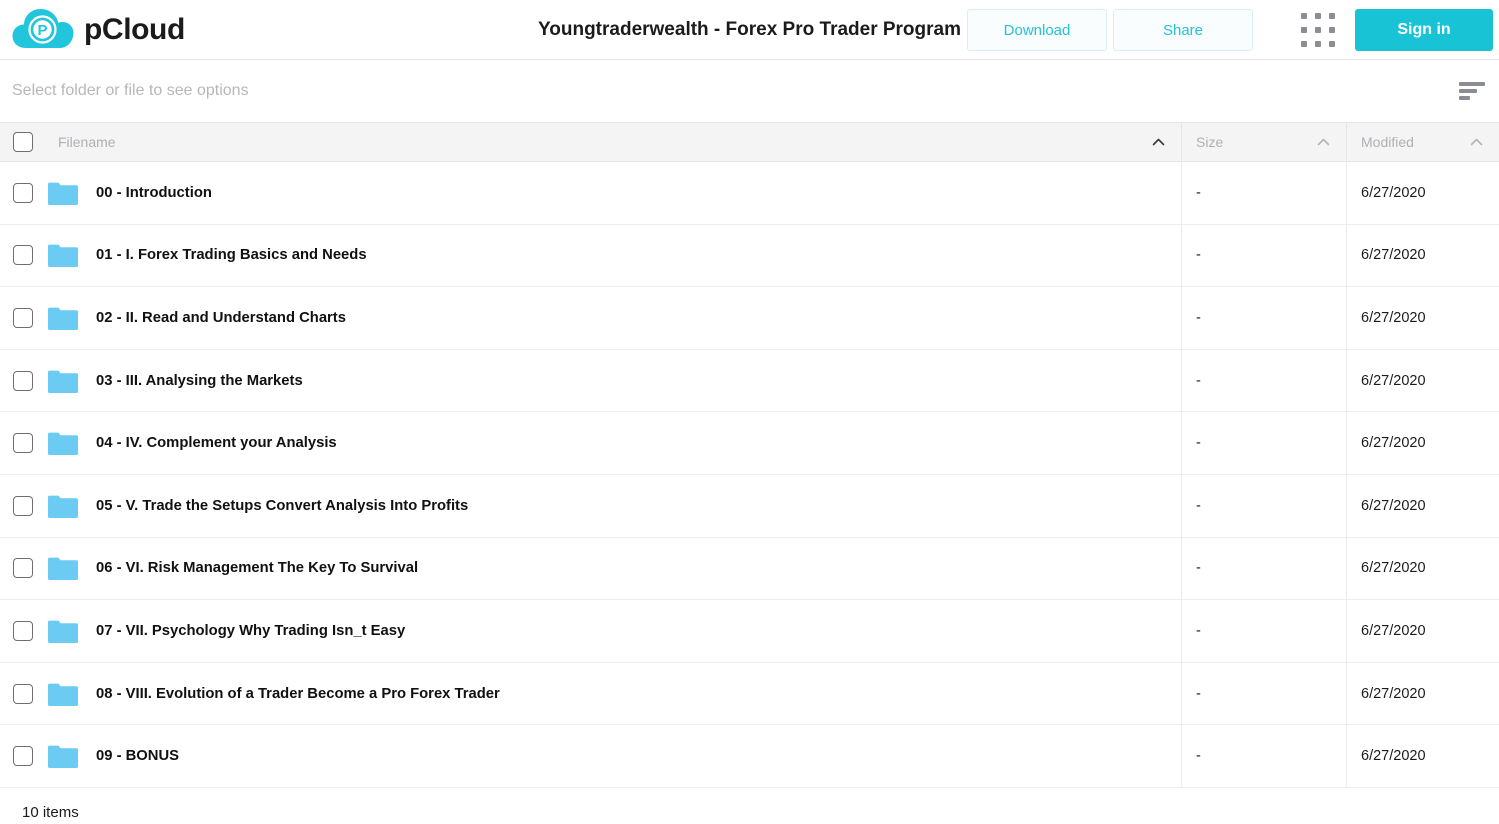 The width and height of the screenshot is (1499, 824). What do you see at coordinates (1210, 142) in the screenshot?
I see `column-label-size: Size` at bounding box center [1210, 142].